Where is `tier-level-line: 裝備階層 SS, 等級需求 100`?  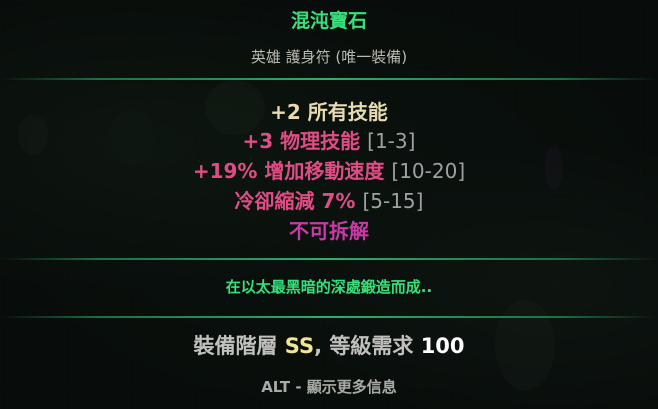 tier-level-line: 裝備階層 SS, 等級需求 100 is located at coordinates (329, 345).